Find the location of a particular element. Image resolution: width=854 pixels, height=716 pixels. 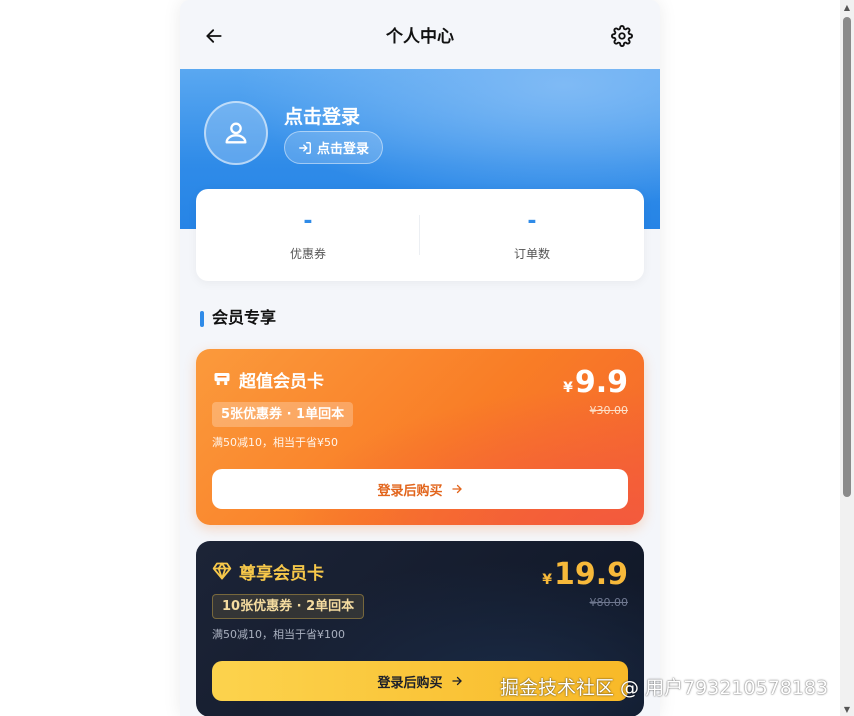

stat-orders: - 订单数 is located at coordinates (532, 235).